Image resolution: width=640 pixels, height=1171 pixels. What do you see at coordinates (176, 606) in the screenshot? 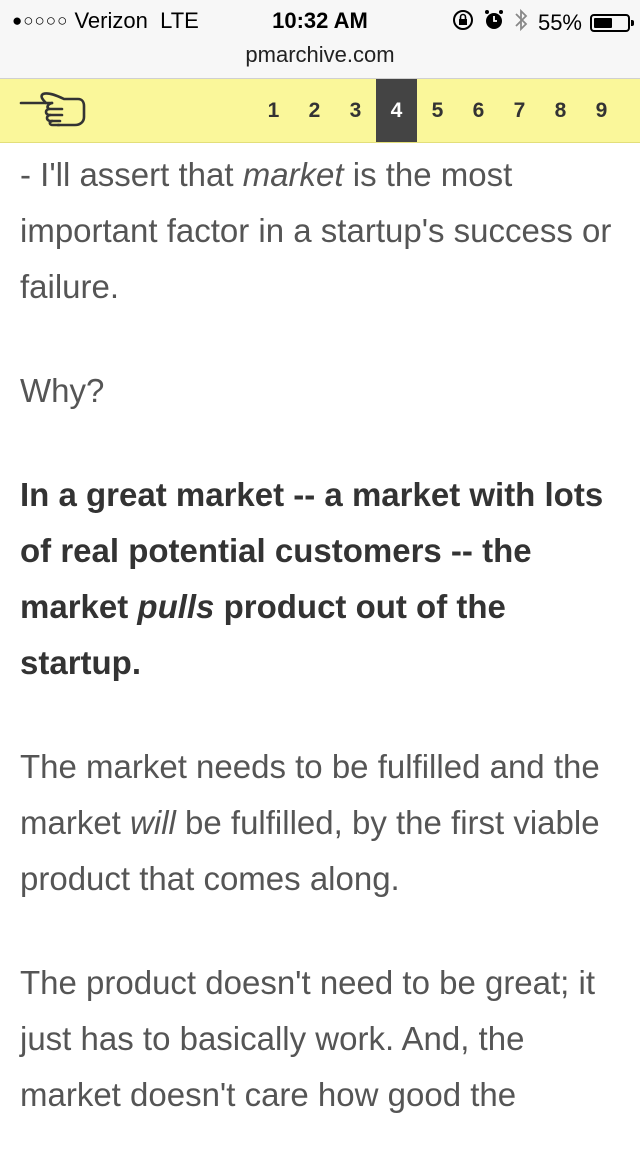
I see `emphasis: pulls` at bounding box center [176, 606].